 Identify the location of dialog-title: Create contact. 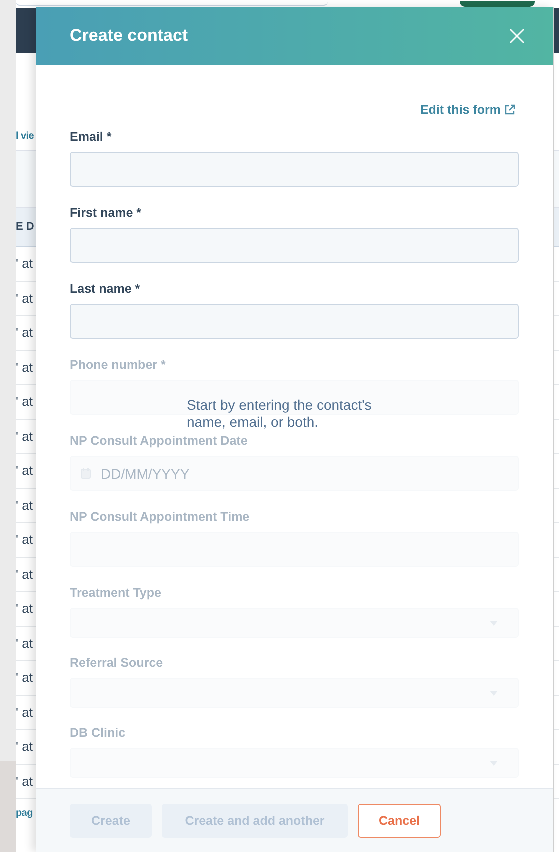
(129, 36).